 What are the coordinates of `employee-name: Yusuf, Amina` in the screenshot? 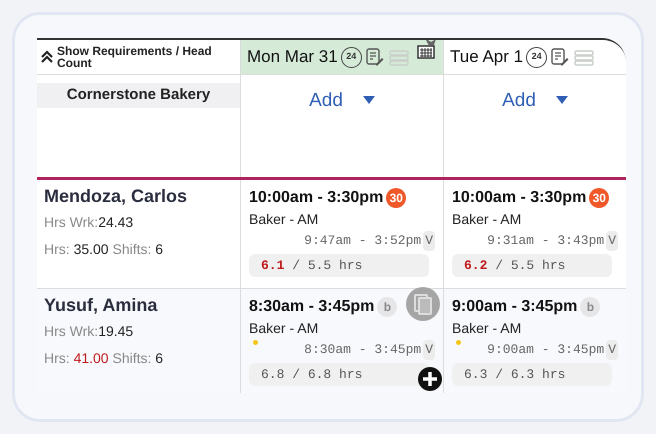 It's located at (138, 305).